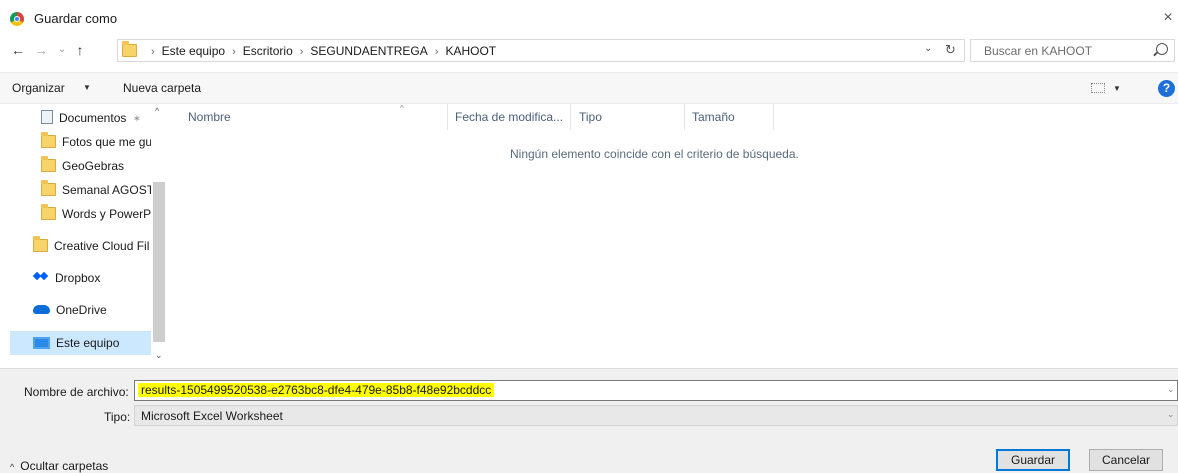  What do you see at coordinates (1126, 460) in the screenshot?
I see `cancel-button: Cancelar` at bounding box center [1126, 460].